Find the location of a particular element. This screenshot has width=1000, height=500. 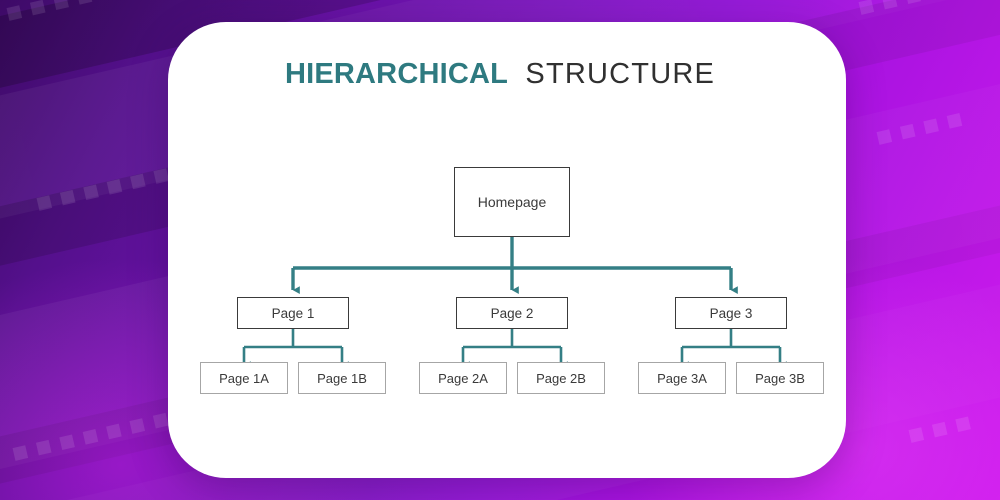

node-label: Homepage is located at coordinates (512, 202).